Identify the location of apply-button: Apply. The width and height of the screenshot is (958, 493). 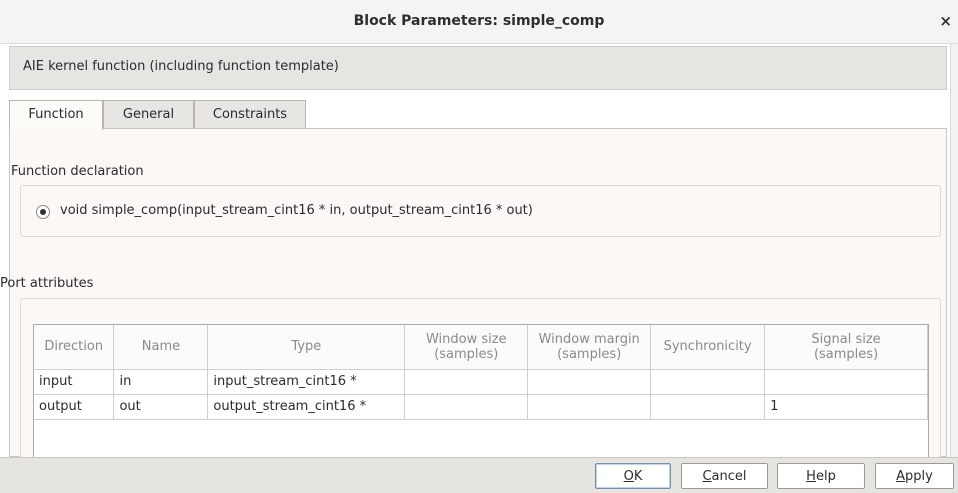
(914, 476).